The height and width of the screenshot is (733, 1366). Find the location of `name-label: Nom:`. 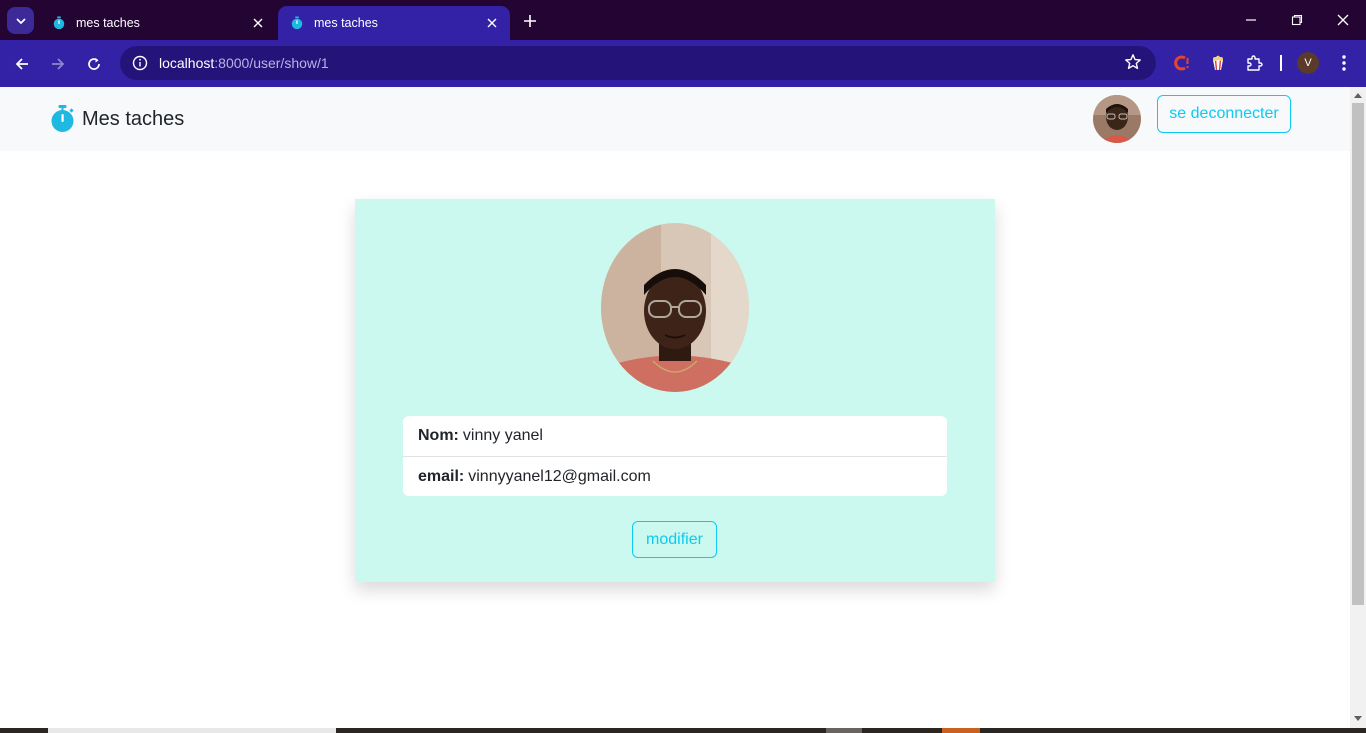

name-label: Nom: is located at coordinates (438, 435).